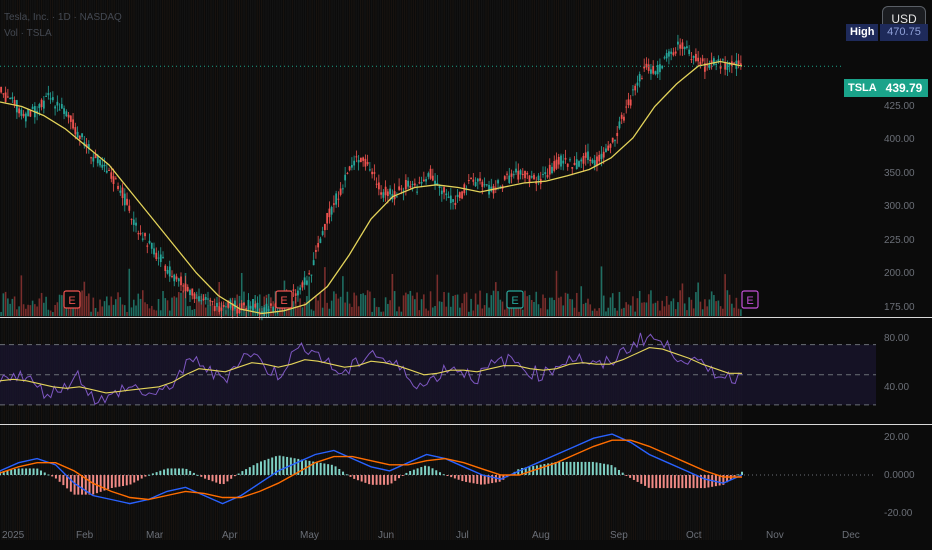 This screenshot has height=550, width=932. What do you see at coordinates (466, 424) in the screenshot?
I see `pane-divider-macd` at bounding box center [466, 424].